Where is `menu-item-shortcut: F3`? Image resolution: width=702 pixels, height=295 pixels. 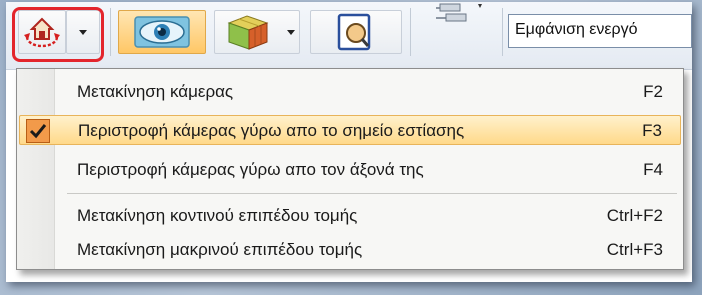
menu-item-shortcut: F3 is located at coordinates (652, 130).